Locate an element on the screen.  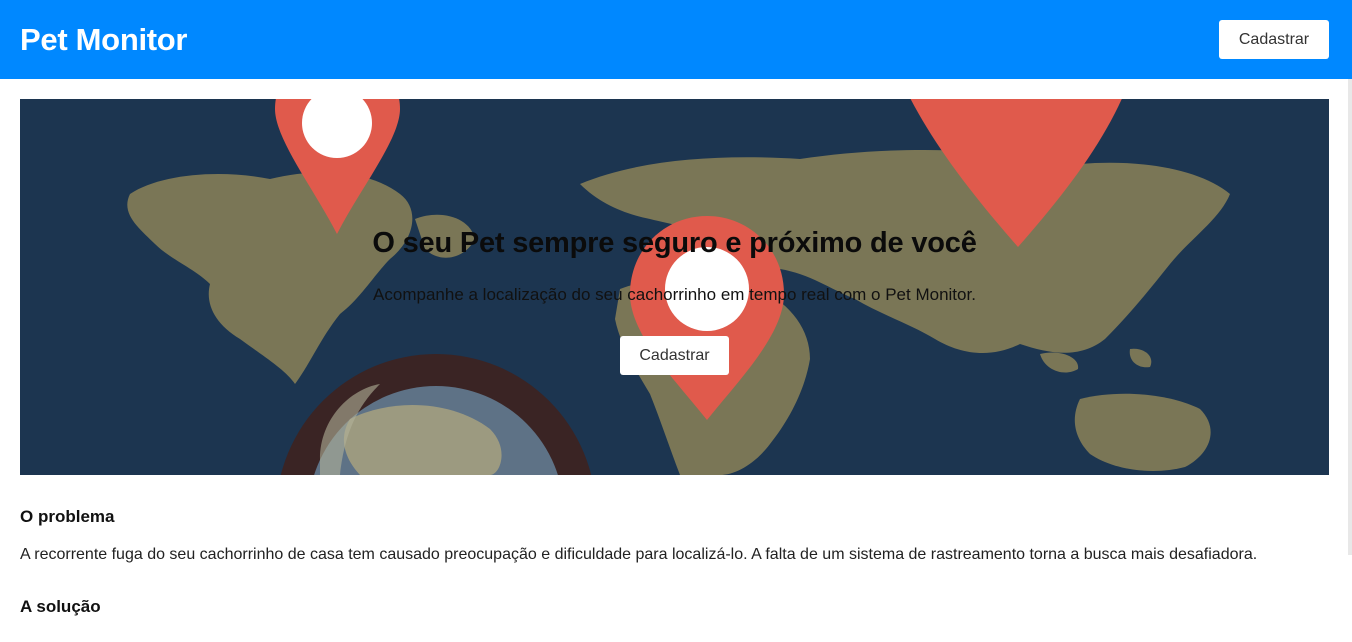
navbar: Pet Monitor Cadastrar is located at coordinates (676, 39).